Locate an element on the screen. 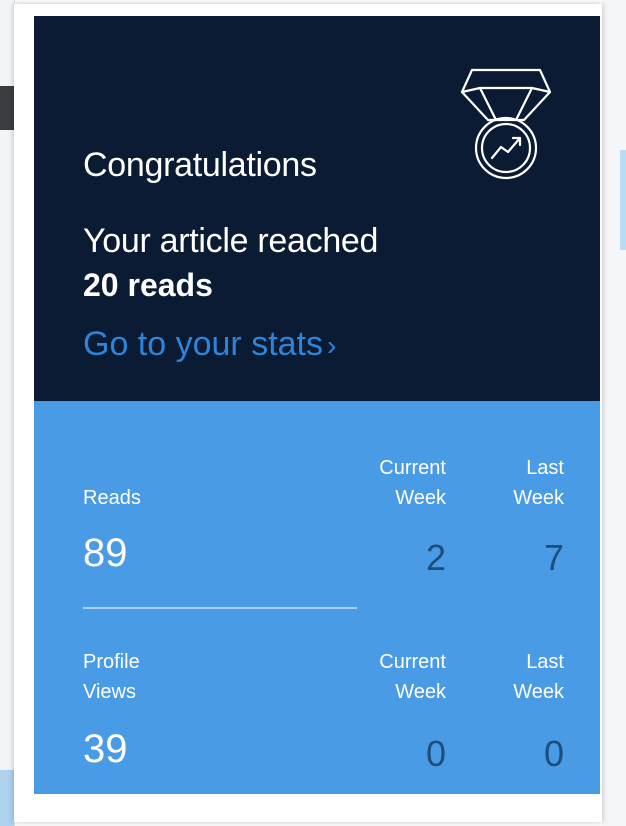 This screenshot has width=626, height=826. go-to-stats-label: Go to your stats is located at coordinates (203, 344).